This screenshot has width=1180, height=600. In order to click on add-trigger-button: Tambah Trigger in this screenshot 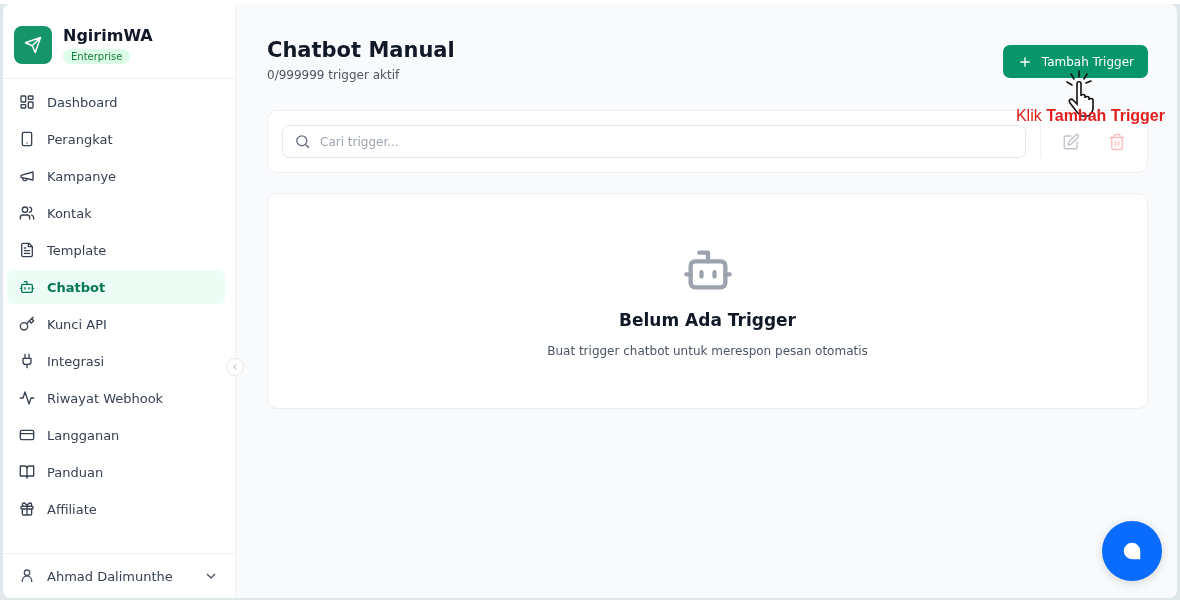, I will do `click(1075, 61)`.